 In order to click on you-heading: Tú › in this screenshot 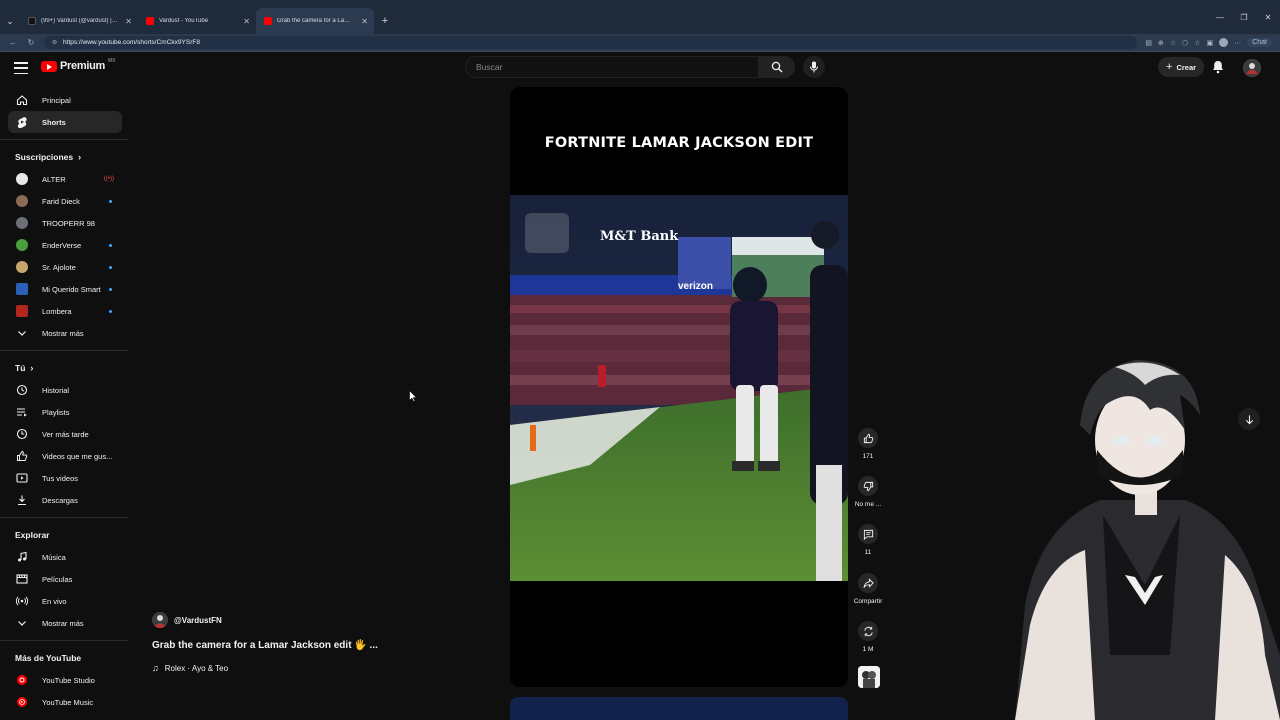, I will do `click(65, 368)`.